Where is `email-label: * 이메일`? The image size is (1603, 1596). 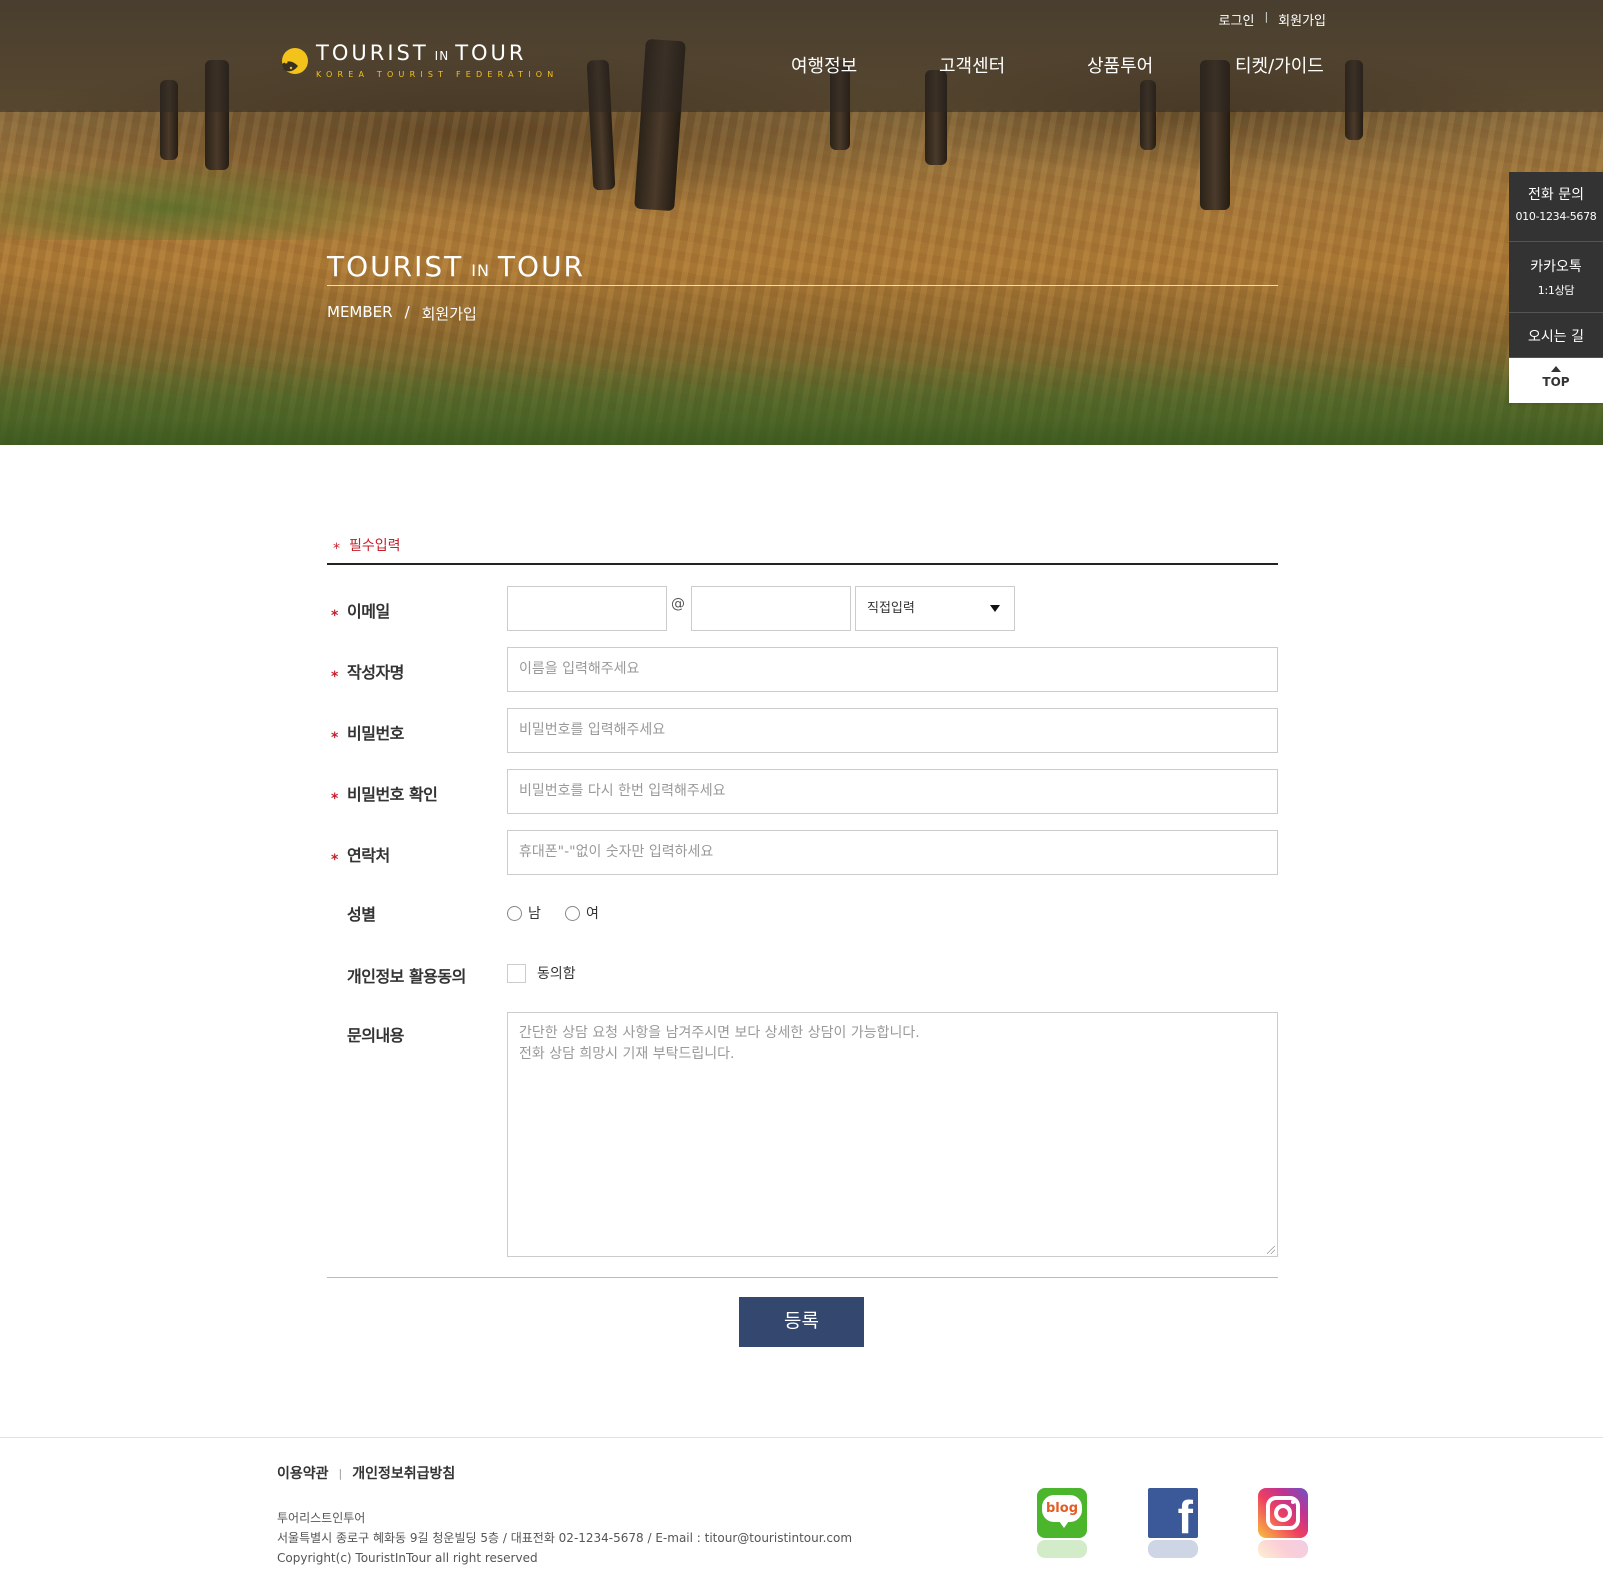 email-label: * 이메일 is located at coordinates (360, 613).